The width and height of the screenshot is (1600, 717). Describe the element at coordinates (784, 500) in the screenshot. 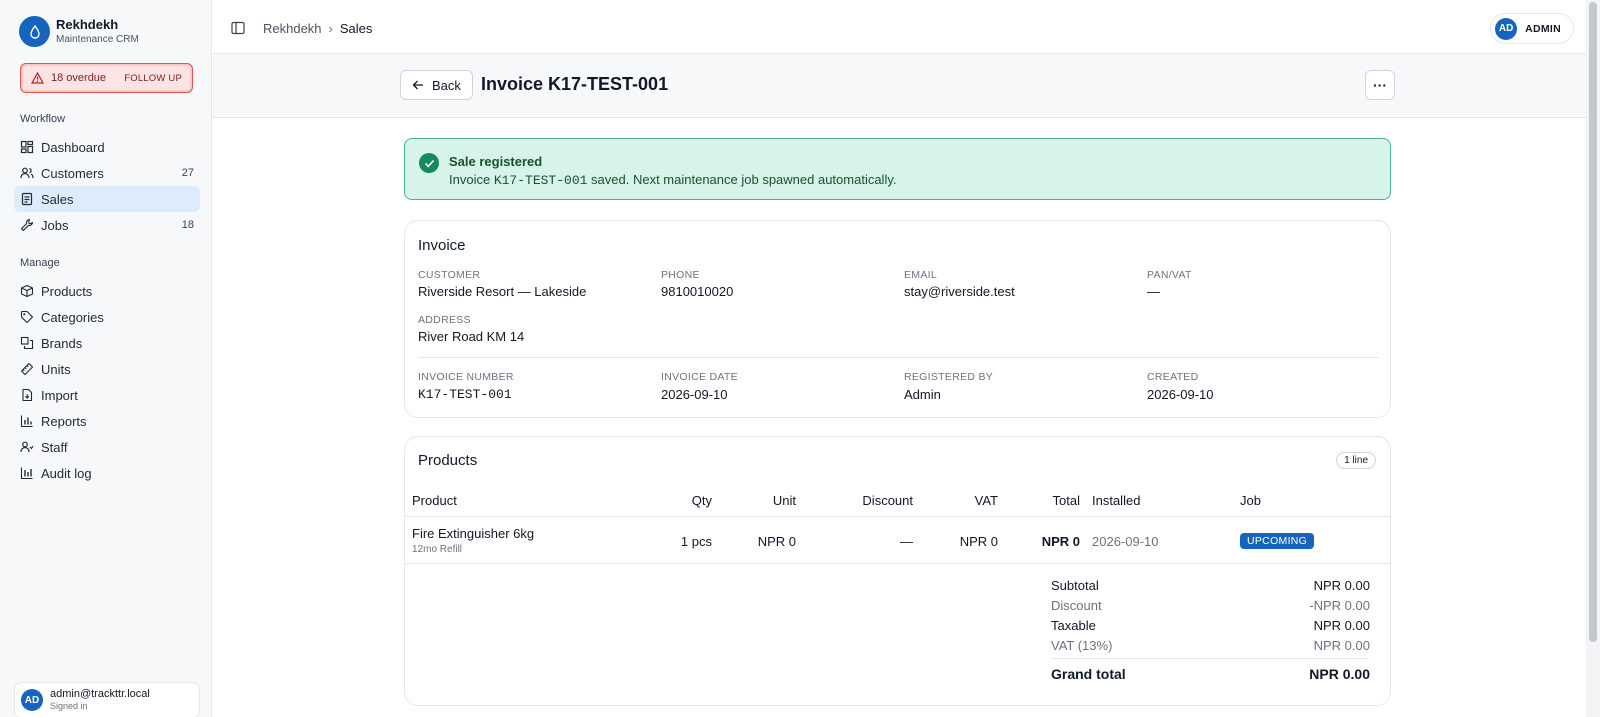

I see `column-header-unit: Unit` at that location.